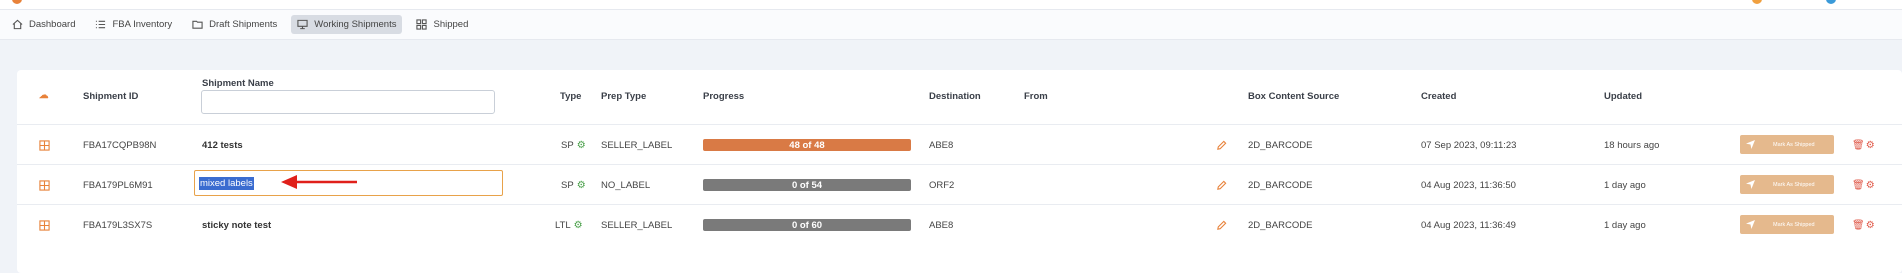 This screenshot has height=273, width=1902. I want to click on header-prep-type: Prep Type, so click(623, 96).